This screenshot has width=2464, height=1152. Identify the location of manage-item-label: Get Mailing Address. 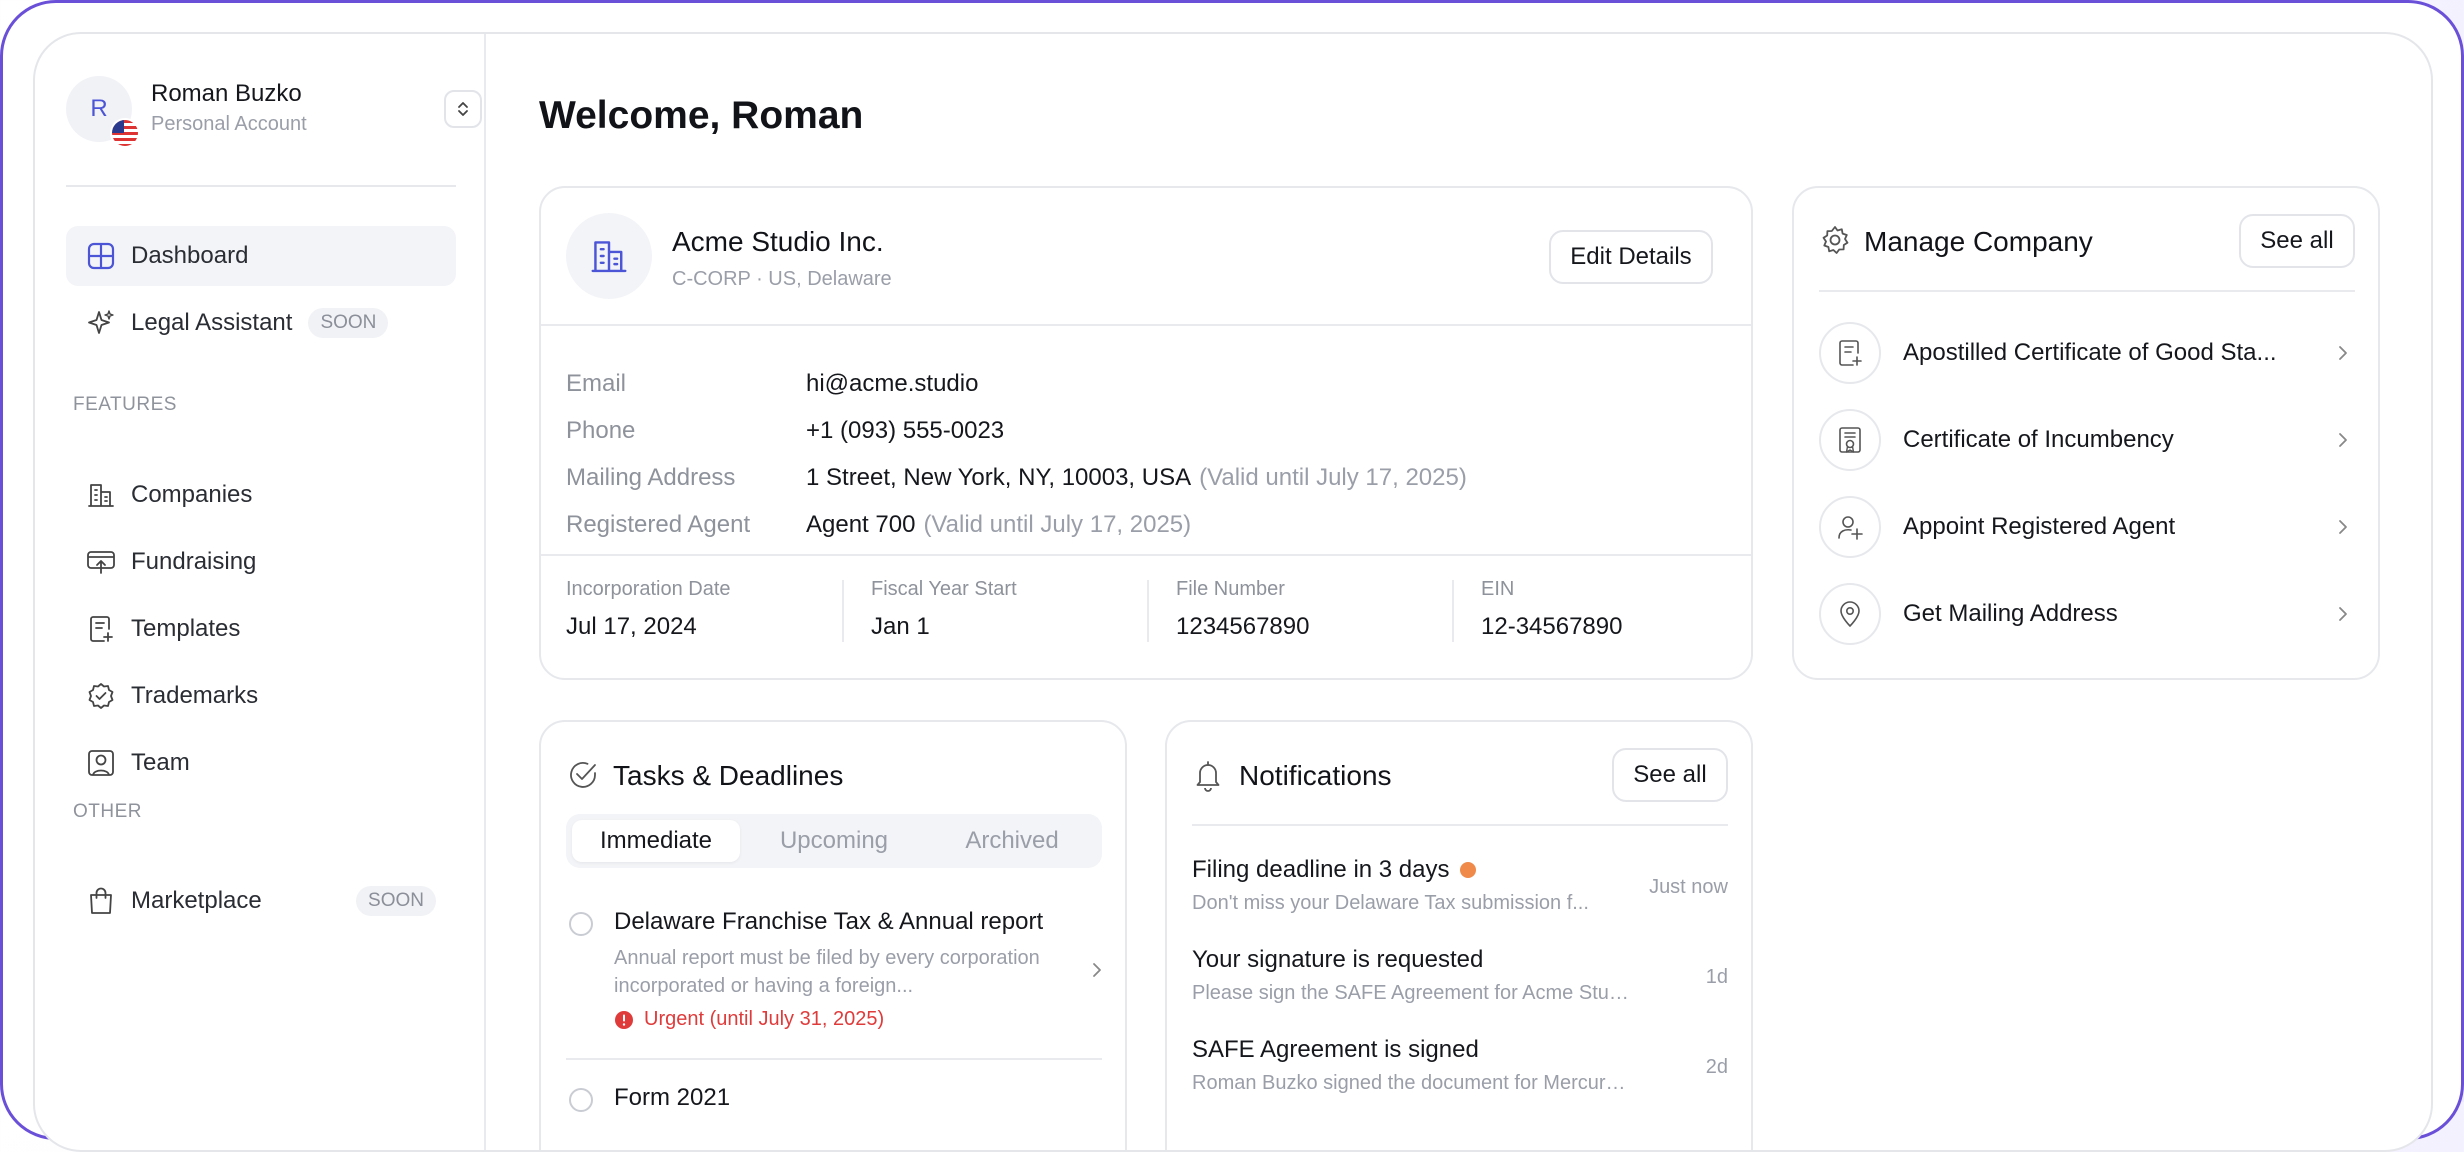
(2010, 613).